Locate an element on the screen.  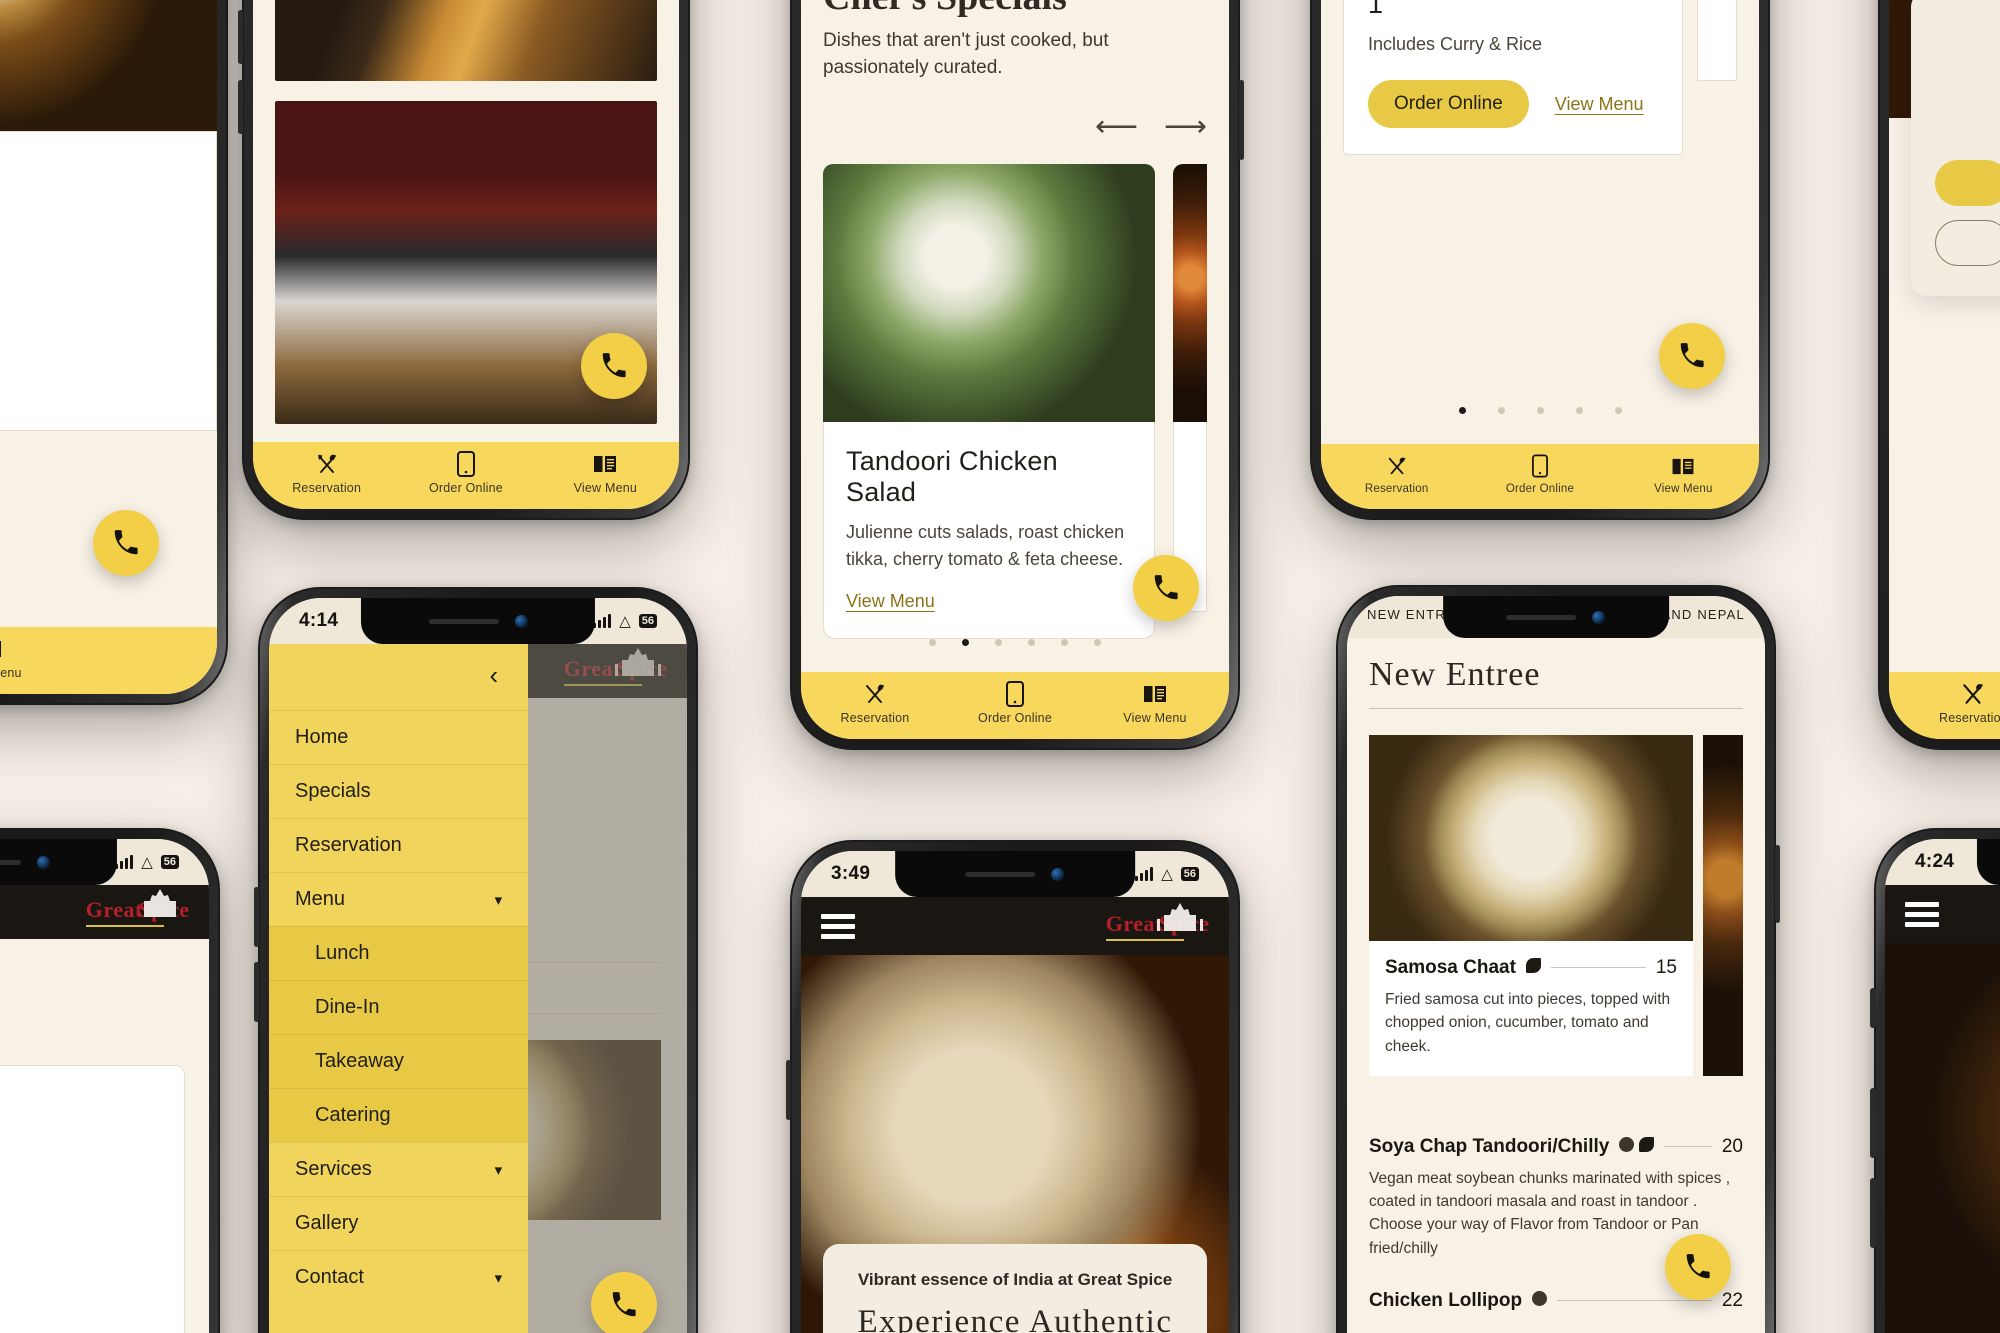
drawer-label: Dine-In is located at coordinates (347, 1007).